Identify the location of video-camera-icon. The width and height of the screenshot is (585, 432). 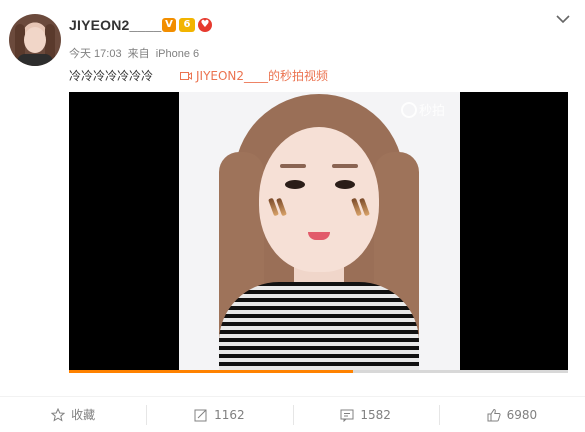
(186, 75).